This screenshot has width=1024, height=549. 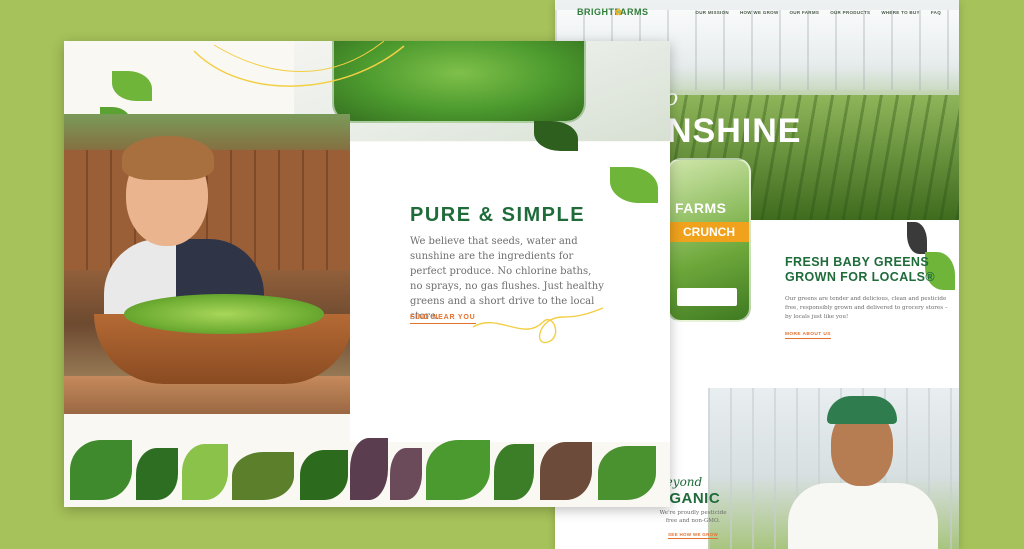 I want to click on product-package-image: FARMS CRUNCH, so click(x=709, y=240).